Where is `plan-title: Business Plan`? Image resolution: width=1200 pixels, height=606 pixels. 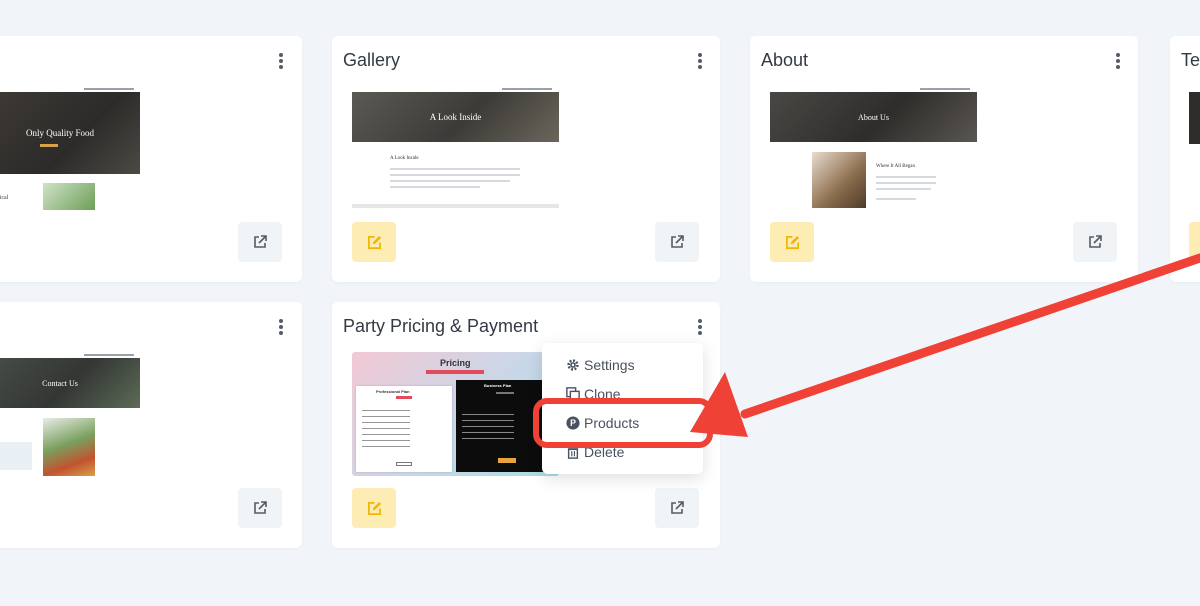 plan-title: Business Plan is located at coordinates (498, 385).